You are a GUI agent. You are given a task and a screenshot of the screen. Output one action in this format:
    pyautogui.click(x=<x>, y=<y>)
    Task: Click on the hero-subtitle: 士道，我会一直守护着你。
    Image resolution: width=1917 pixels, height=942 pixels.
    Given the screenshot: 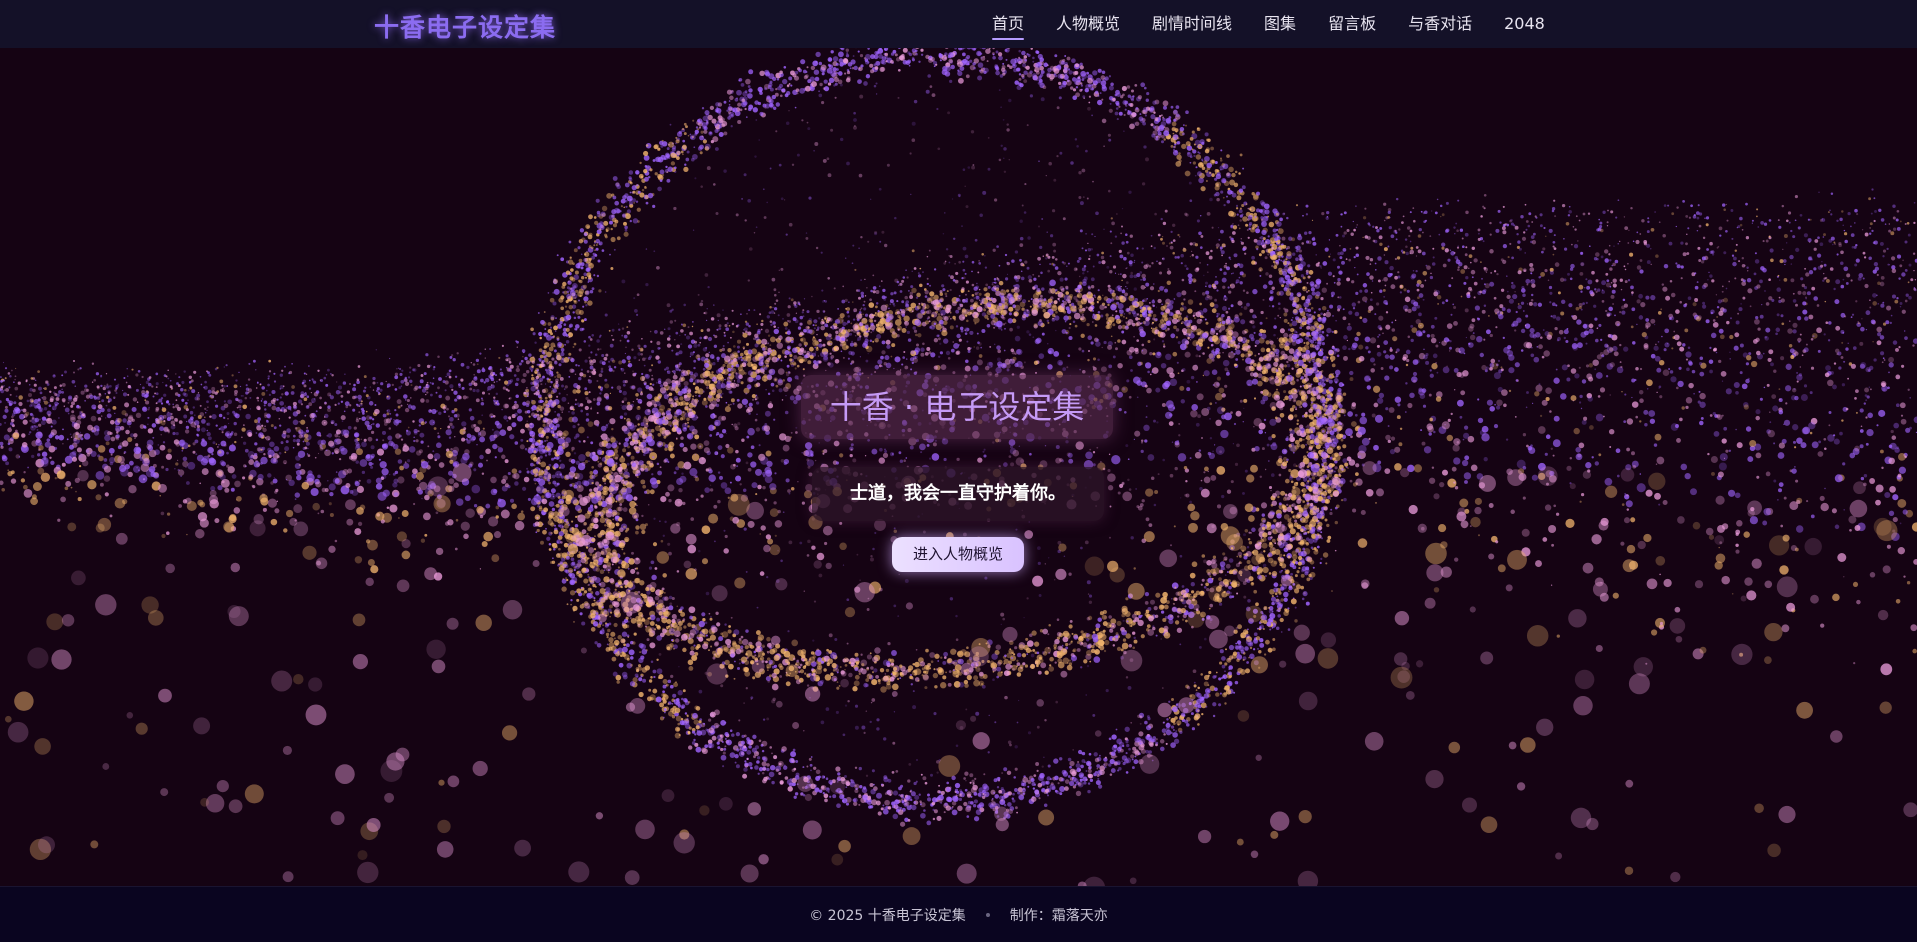 What is the action you would take?
    pyautogui.click(x=958, y=494)
    